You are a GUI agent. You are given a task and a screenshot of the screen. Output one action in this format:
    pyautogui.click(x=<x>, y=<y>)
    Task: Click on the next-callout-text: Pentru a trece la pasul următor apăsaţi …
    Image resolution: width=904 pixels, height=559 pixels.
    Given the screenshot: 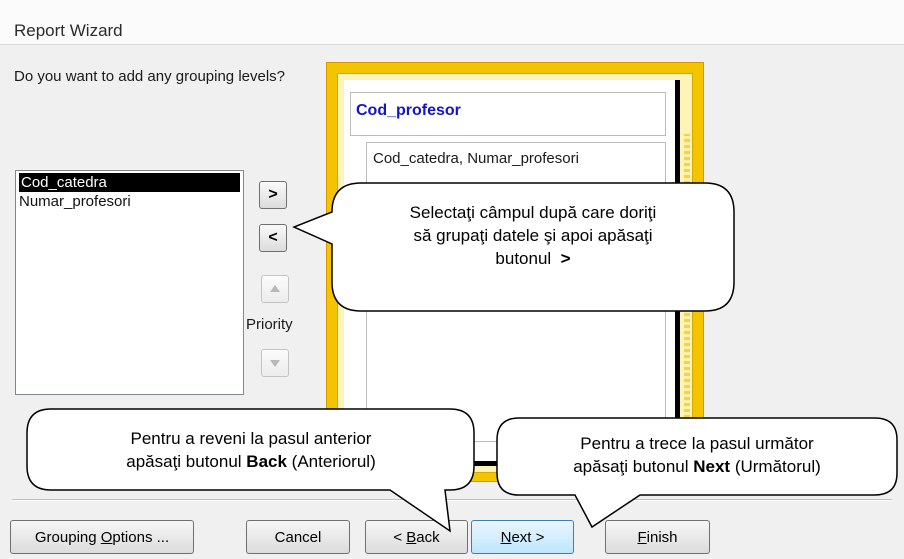 What is the action you would take?
    pyautogui.click(x=697, y=455)
    